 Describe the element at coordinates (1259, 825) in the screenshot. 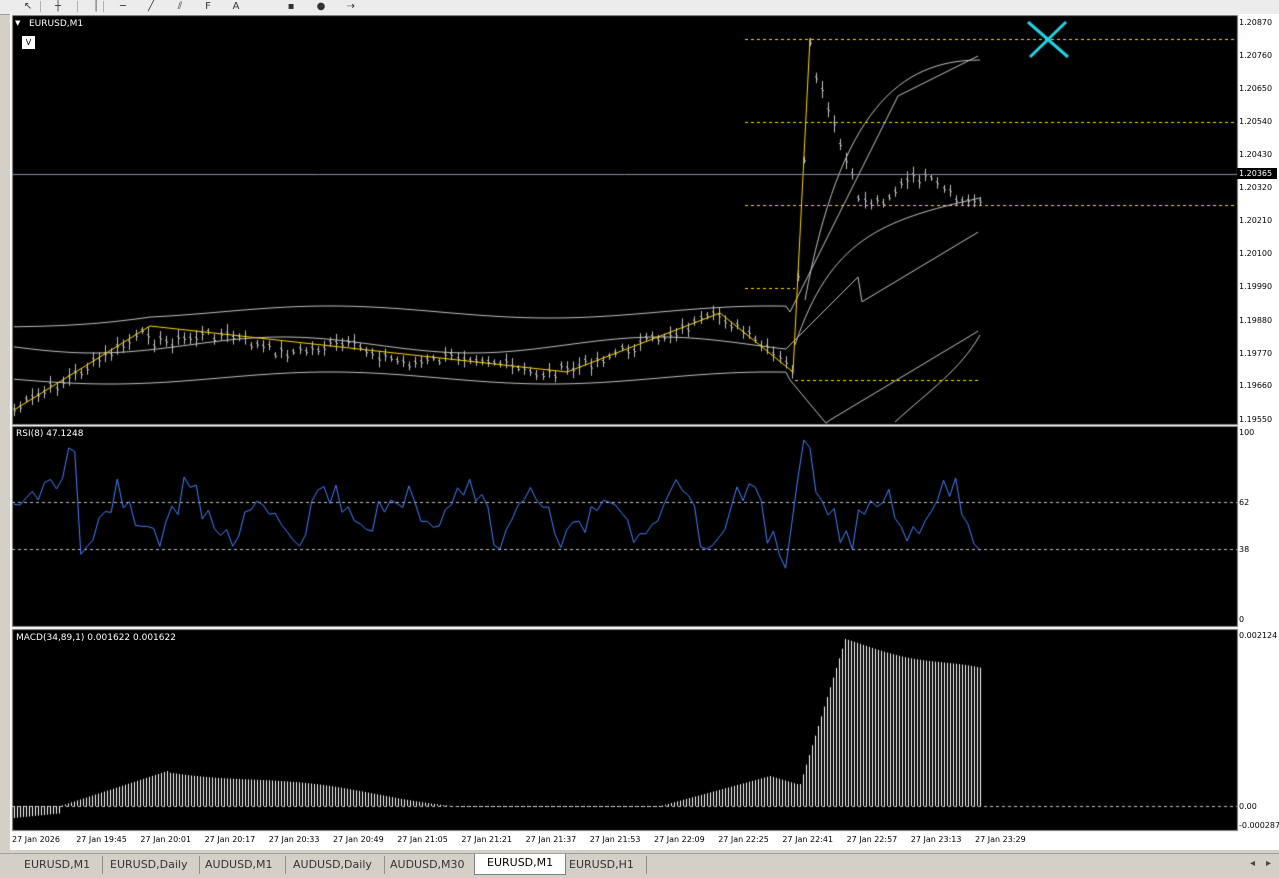

I see `macd-tick-label: -0.000287` at that location.